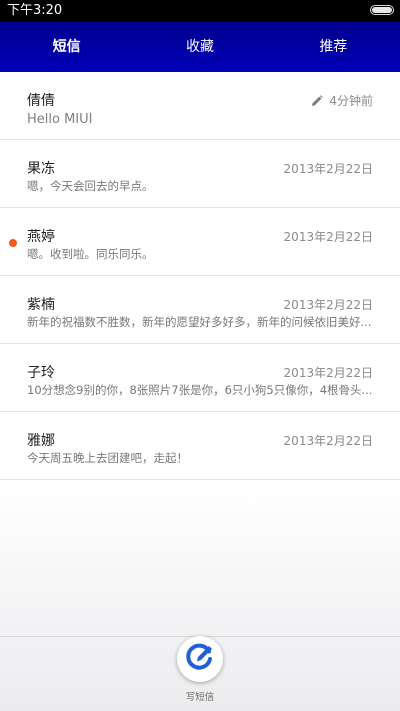  I want to click on draft-pencil-icon, so click(317, 100).